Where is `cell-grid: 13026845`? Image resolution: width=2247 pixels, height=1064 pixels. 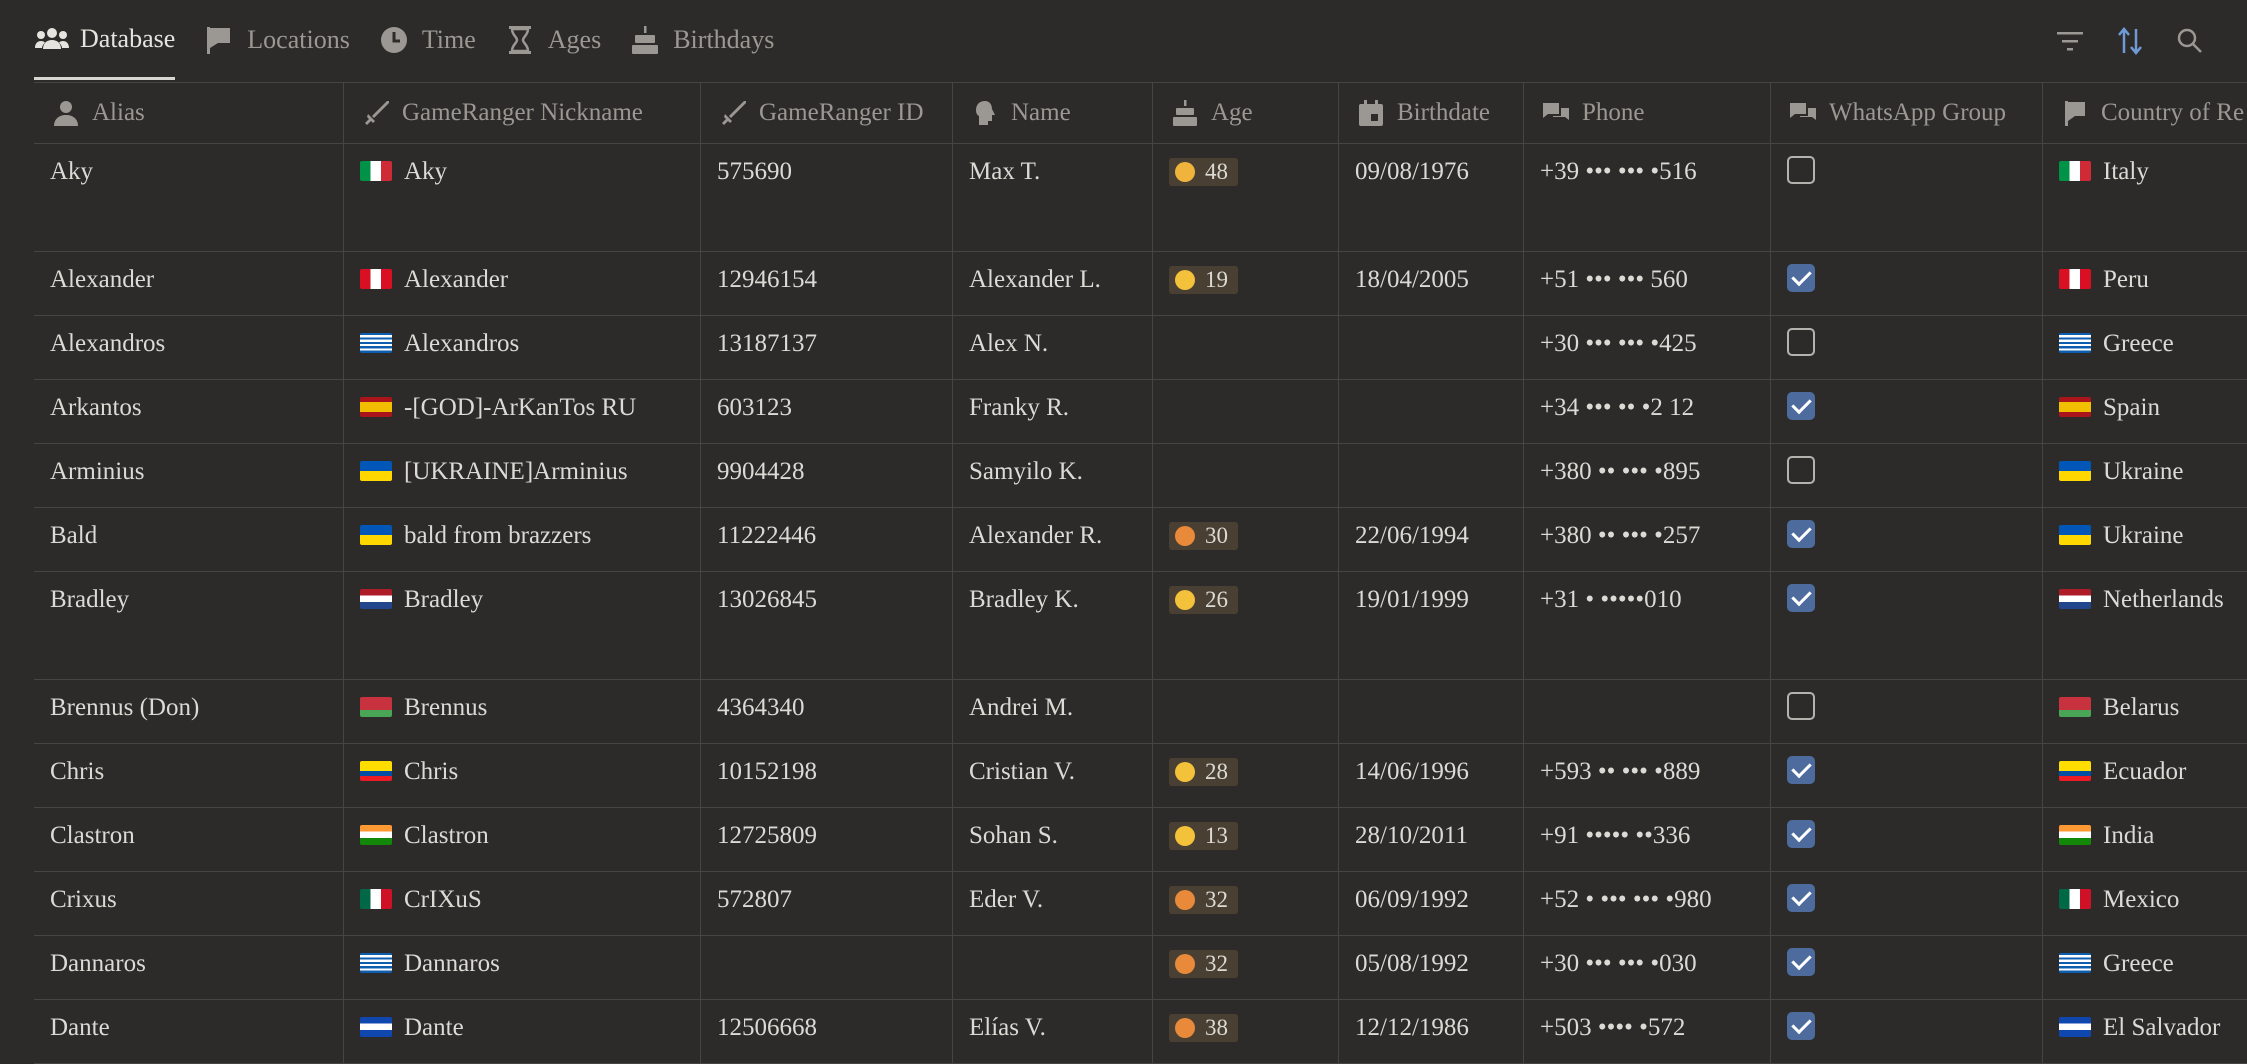 cell-grid: 13026845 is located at coordinates (827, 625).